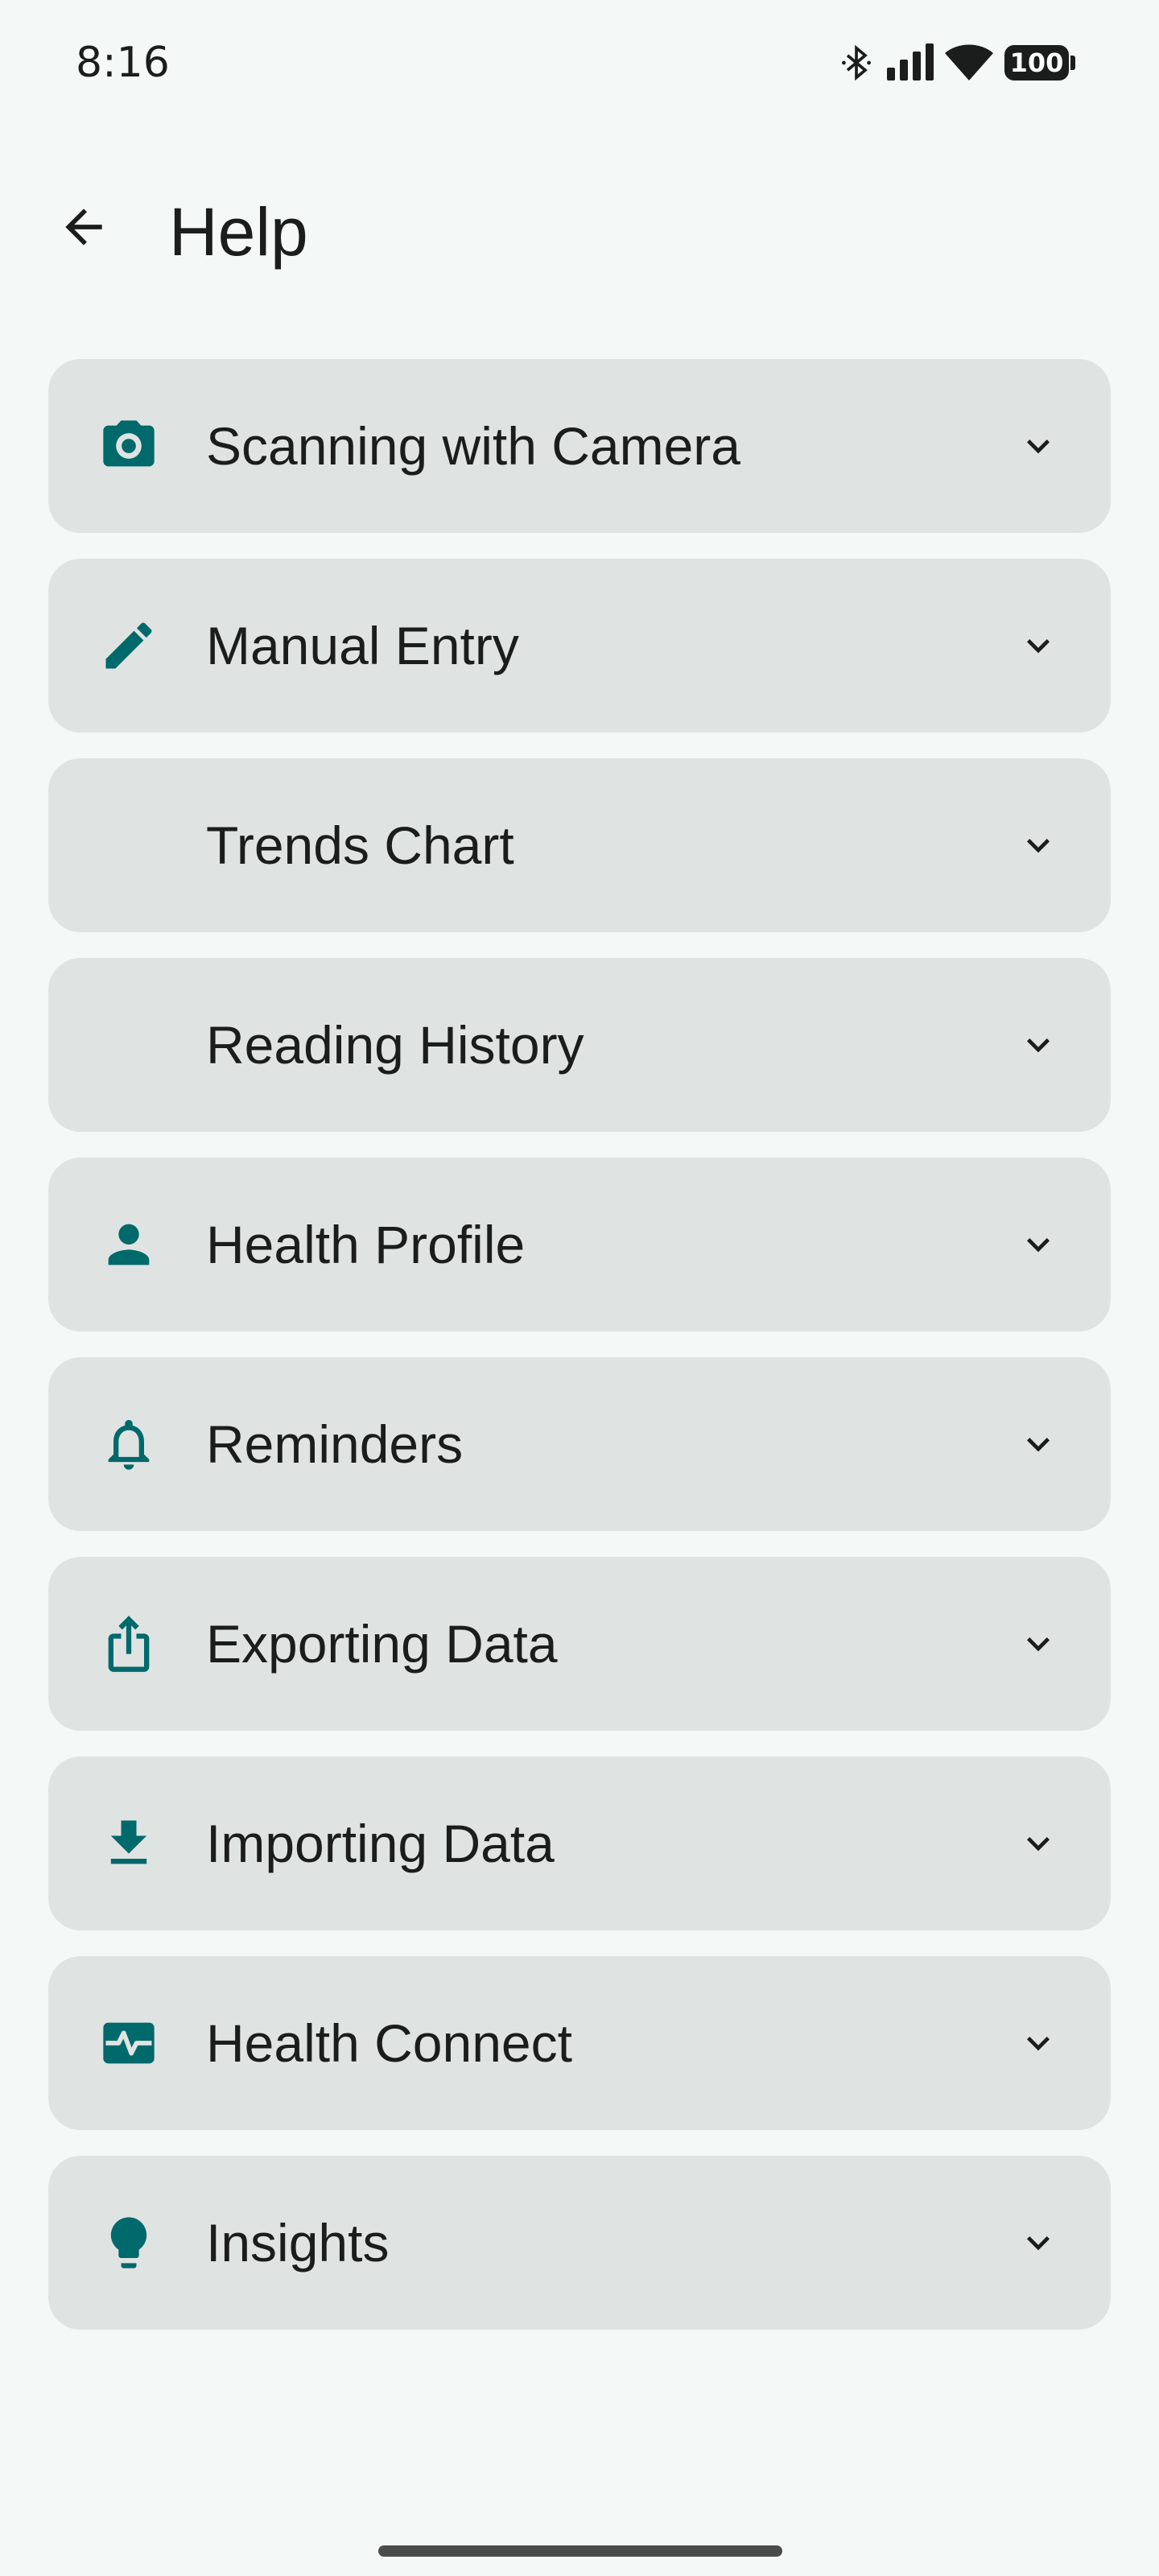  What do you see at coordinates (128, 1844) in the screenshot?
I see `download-icon` at bounding box center [128, 1844].